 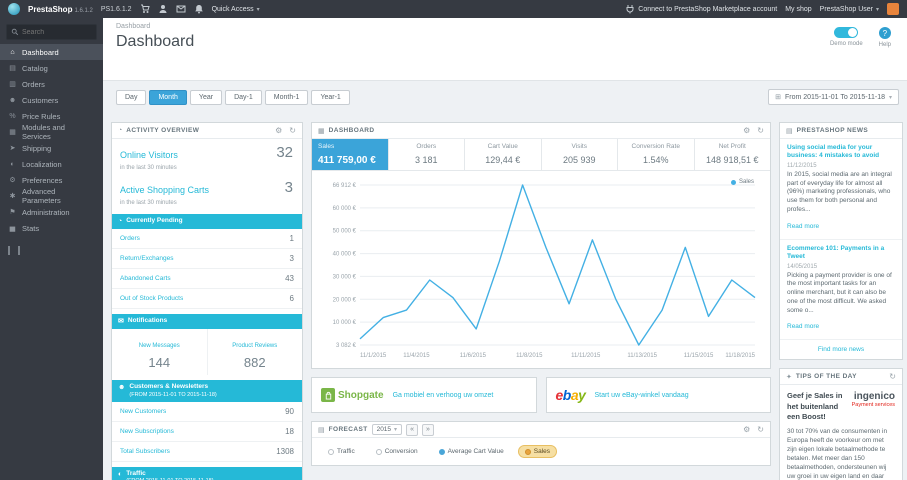 I want to click on legend-label: Conversion, so click(x=401, y=451).